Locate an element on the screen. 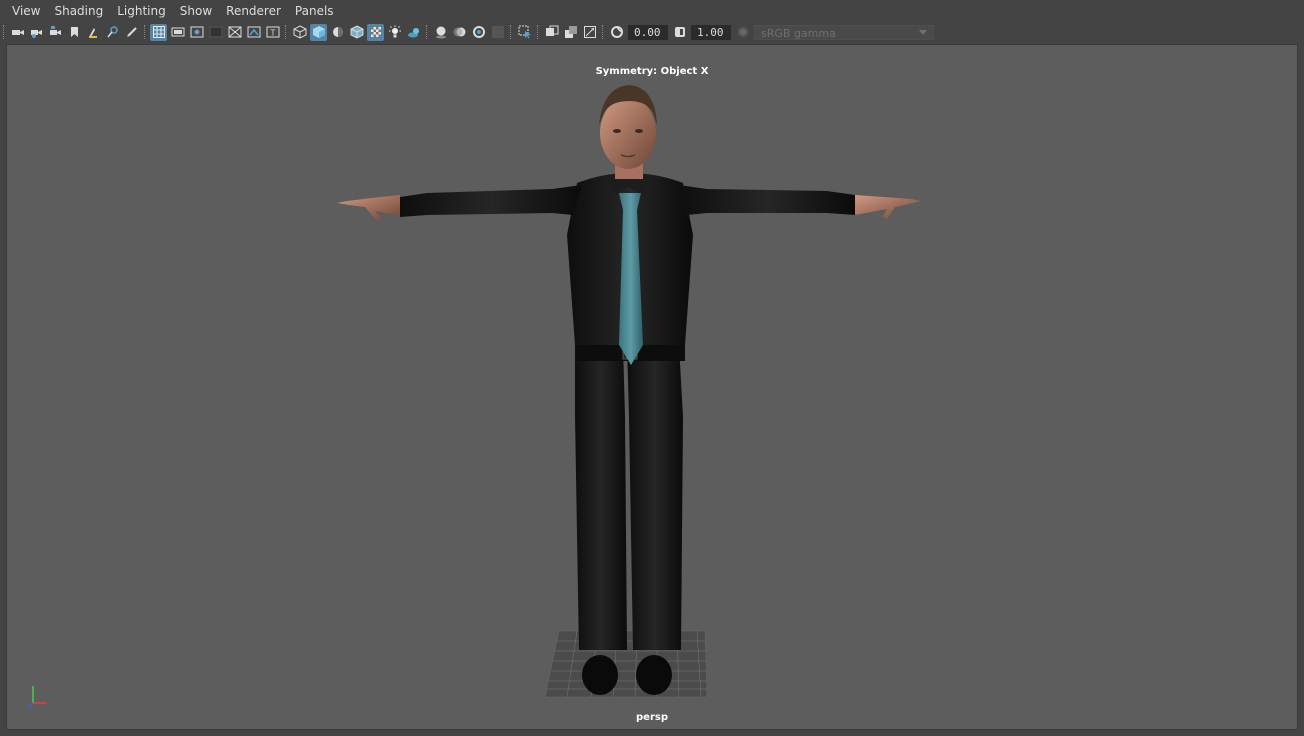 The image size is (1304, 736). gate-mask-icon is located at coordinates (215, 32).